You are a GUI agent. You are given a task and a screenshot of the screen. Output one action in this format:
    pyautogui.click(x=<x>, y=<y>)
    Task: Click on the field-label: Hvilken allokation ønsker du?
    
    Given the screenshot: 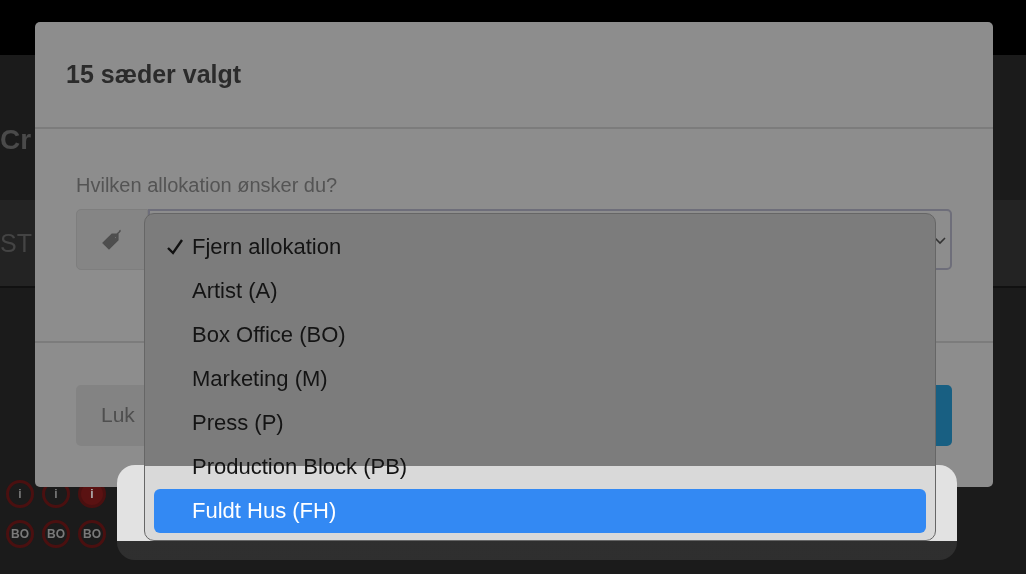 What is the action you would take?
    pyautogui.click(x=207, y=185)
    